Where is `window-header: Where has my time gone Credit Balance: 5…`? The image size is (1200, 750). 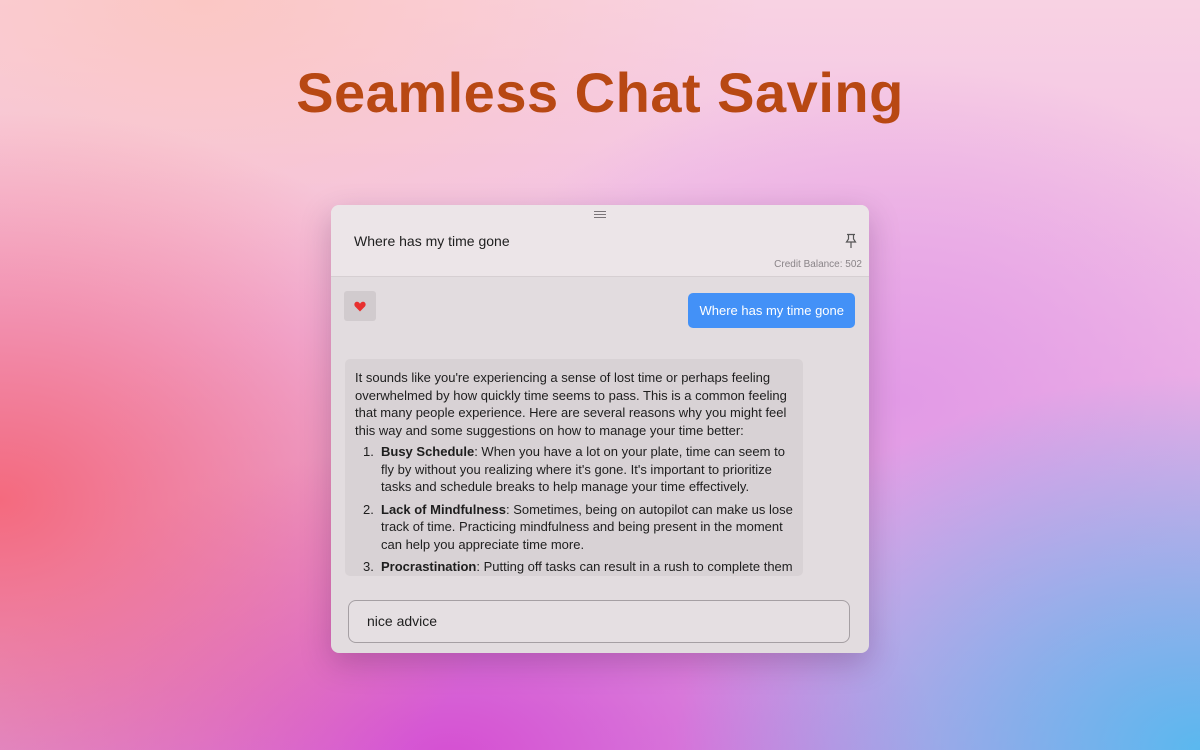 window-header: Where has my time gone Credit Balance: 5… is located at coordinates (600, 241).